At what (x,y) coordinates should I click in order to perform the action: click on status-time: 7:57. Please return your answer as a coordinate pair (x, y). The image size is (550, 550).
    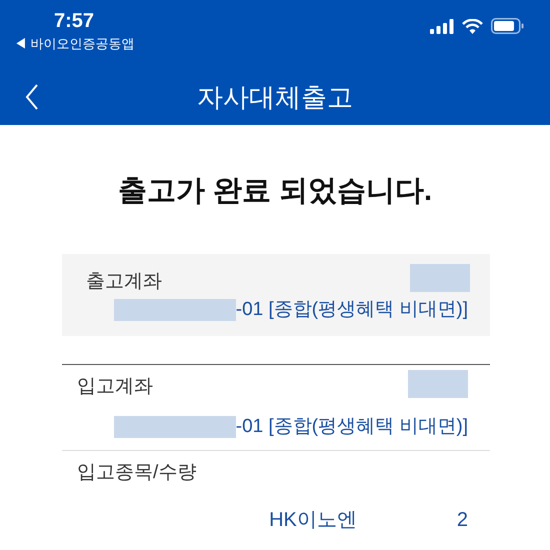
    Looking at the image, I should click on (74, 21).